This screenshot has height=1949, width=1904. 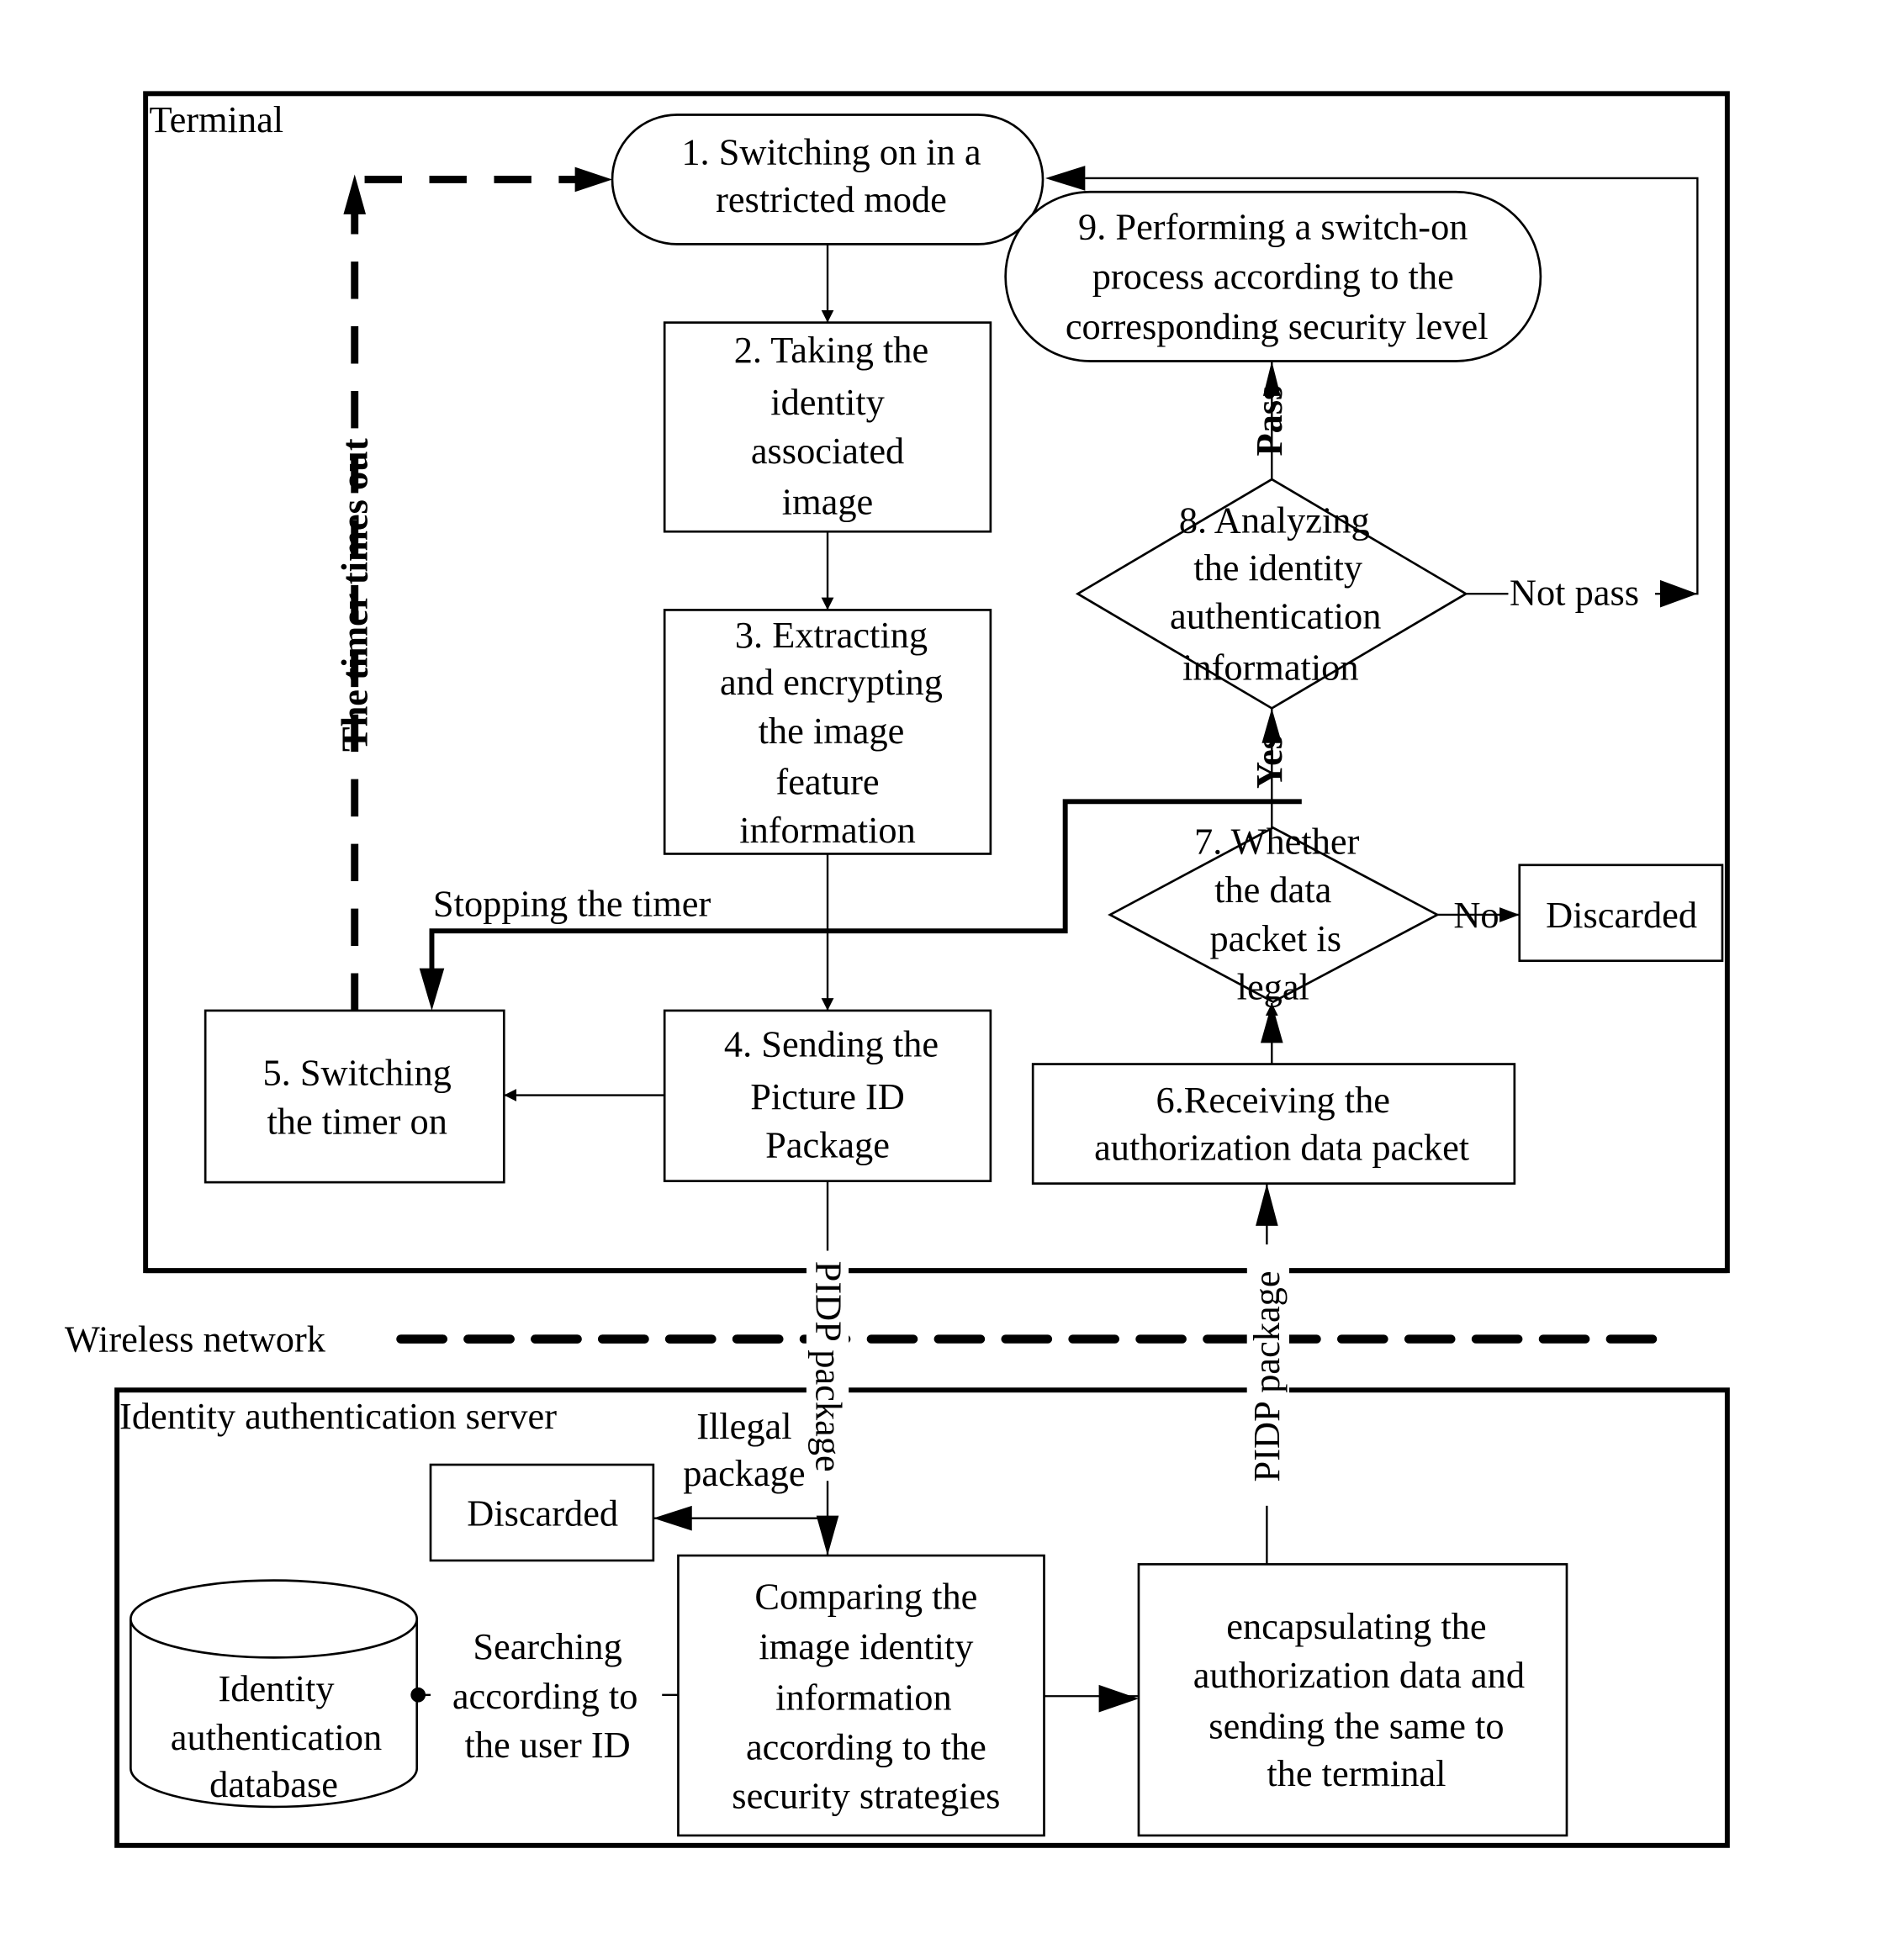 What do you see at coordinates (831, 350) in the screenshot?
I see `node-2-line-1: 2. Taking the` at bounding box center [831, 350].